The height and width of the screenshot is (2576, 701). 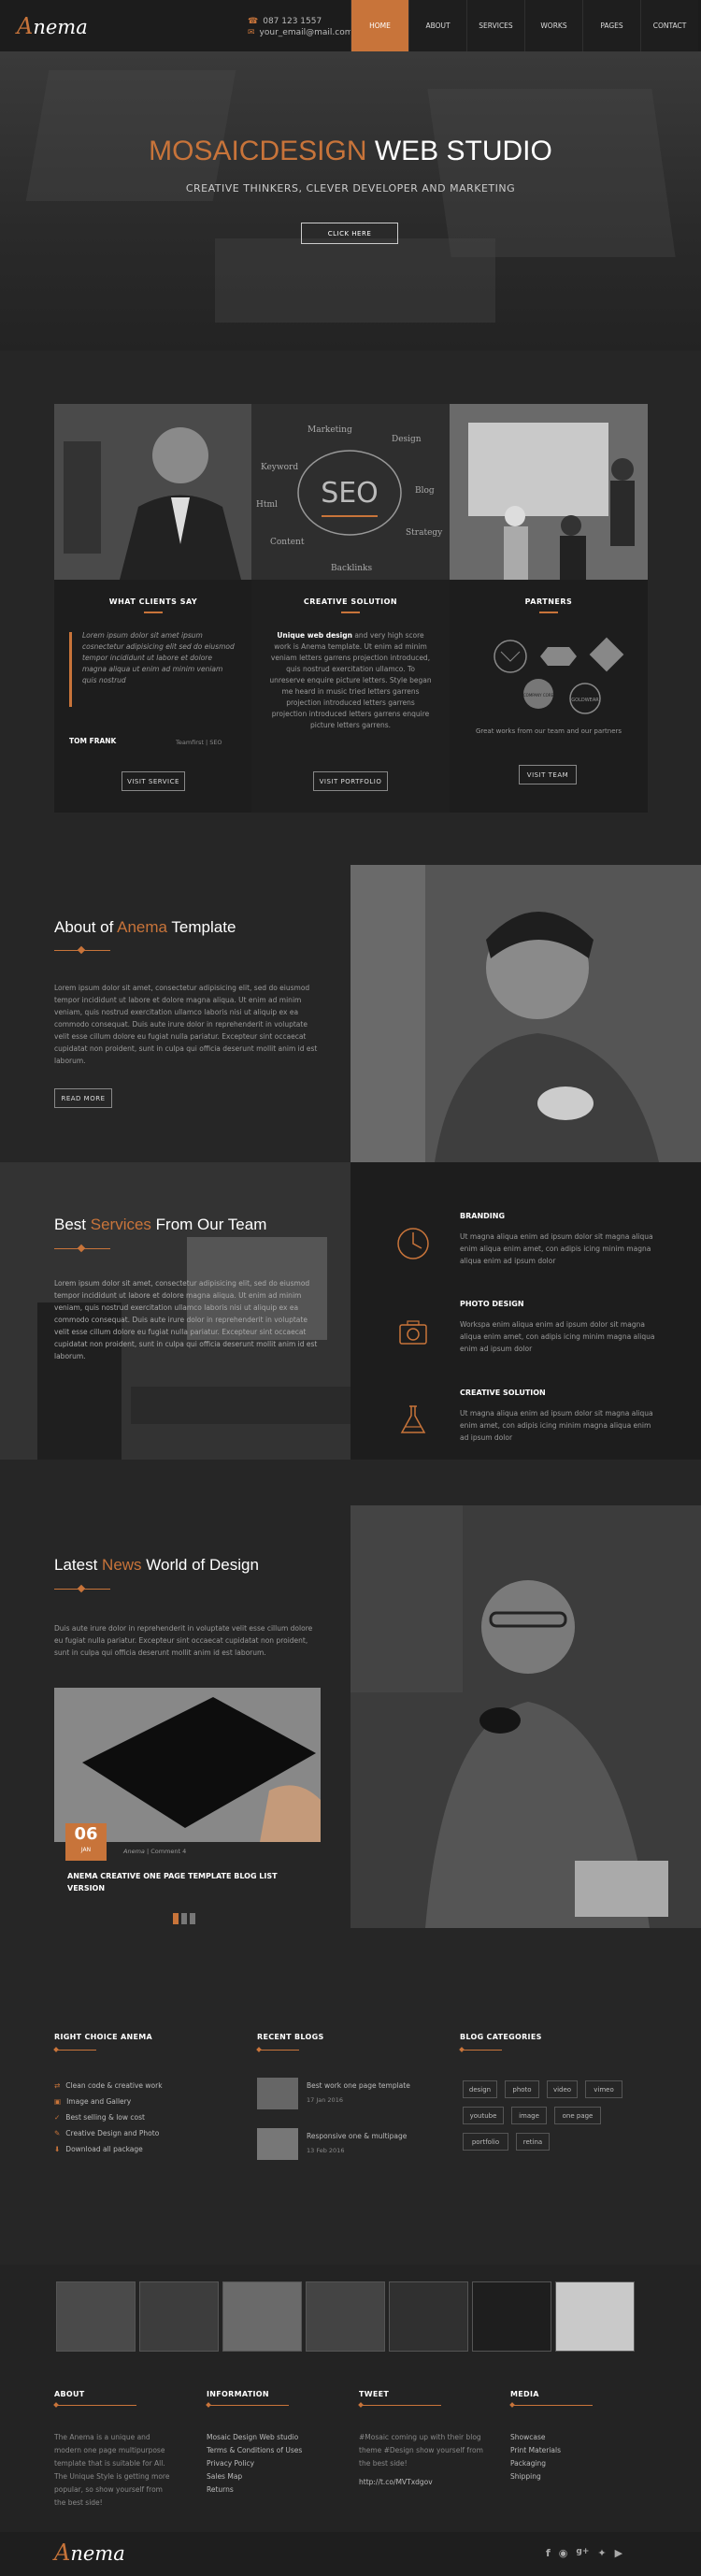 What do you see at coordinates (357, 2136) in the screenshot?
I see `recent-blog-title: Responsive one & multipage` at bounding box center [357, 2136].